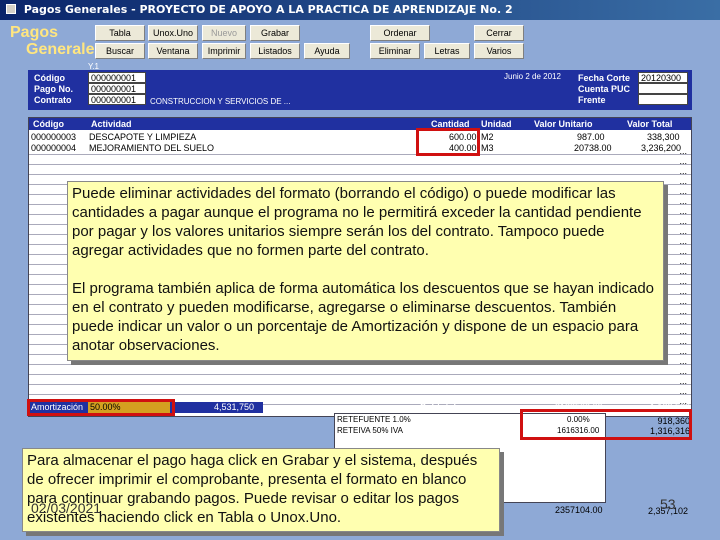 The image size is (720, 540). Describe the element at coordinates (53, 100) in the screenshot. I see `contrato-label: Contrato` at that location.